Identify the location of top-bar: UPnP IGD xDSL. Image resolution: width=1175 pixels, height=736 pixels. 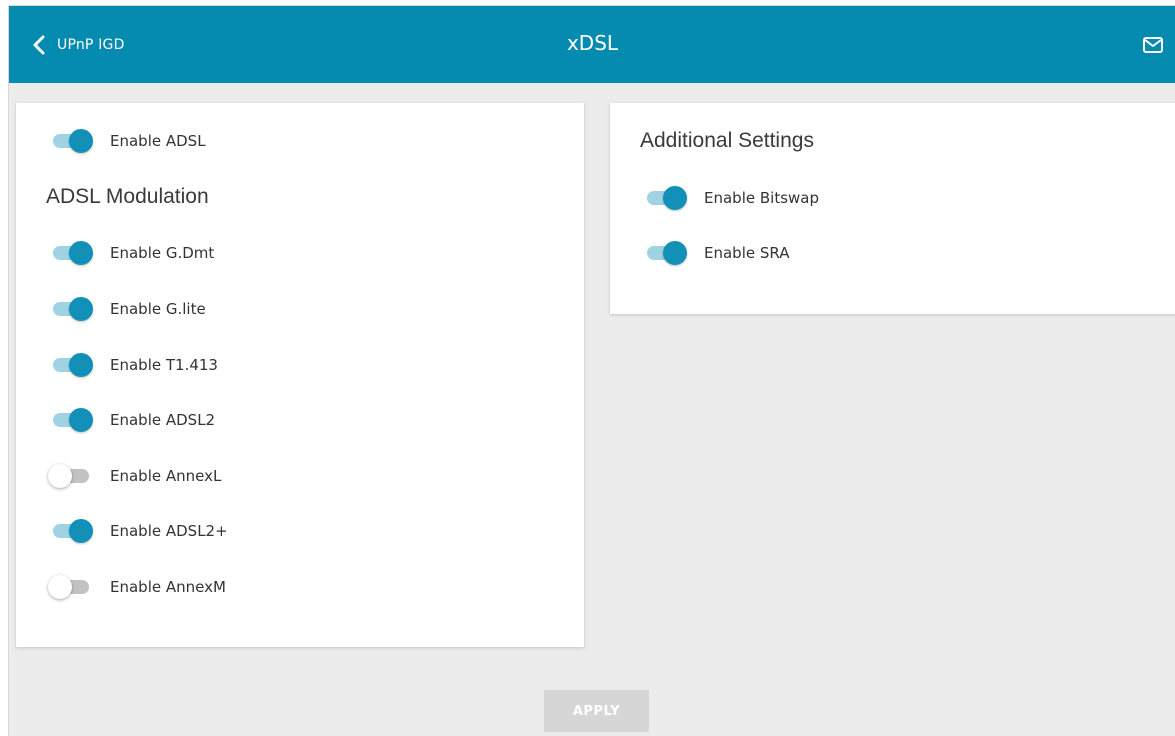
(592, 44).